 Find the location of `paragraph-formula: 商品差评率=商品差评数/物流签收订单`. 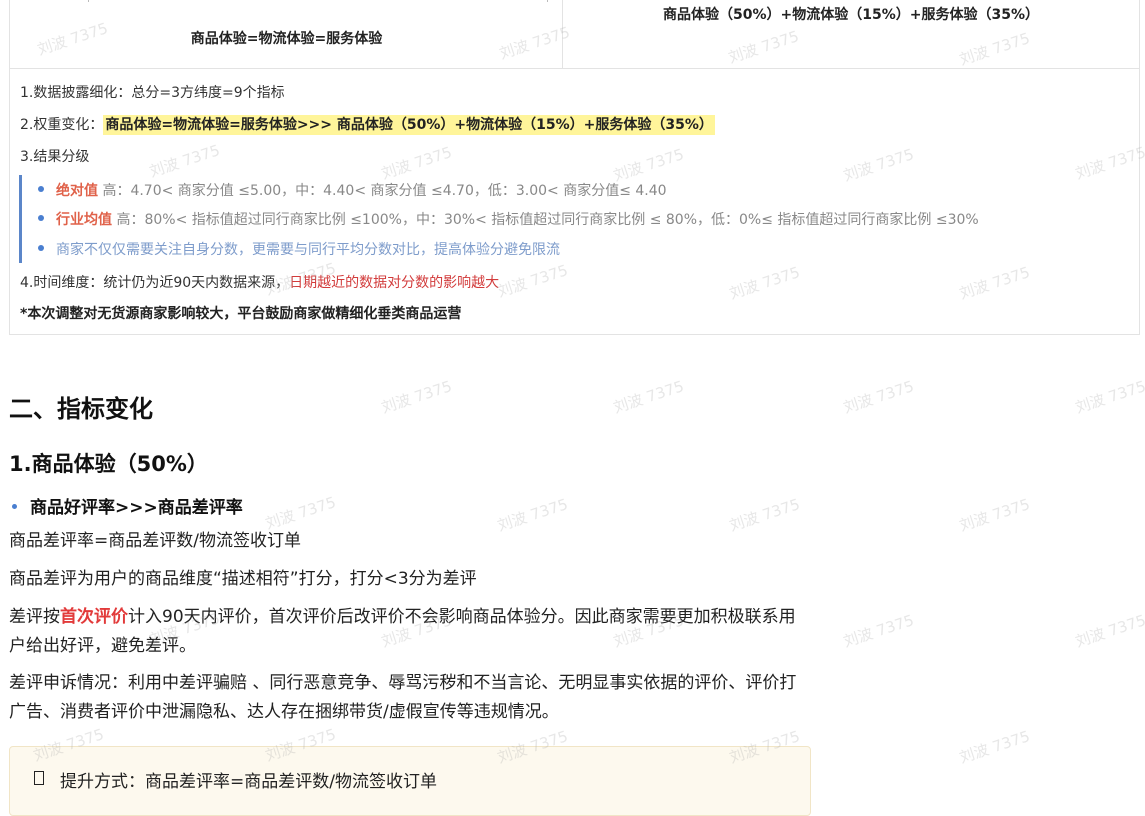

paragraph-formula: 商品差评率=商品差评数/物流签收订单 is located at coordinates (155, 541).